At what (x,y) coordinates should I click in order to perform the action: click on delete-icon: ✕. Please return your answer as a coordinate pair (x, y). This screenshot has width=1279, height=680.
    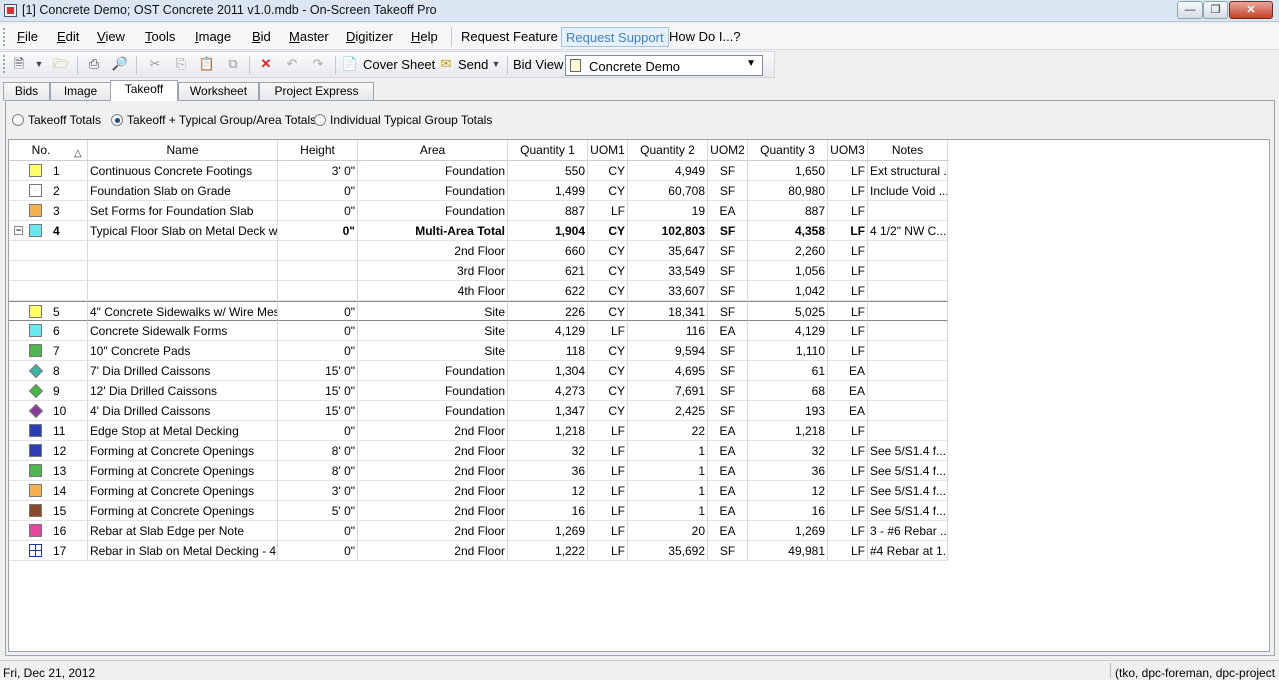
    Looking at the image, I should click on (266, 64).